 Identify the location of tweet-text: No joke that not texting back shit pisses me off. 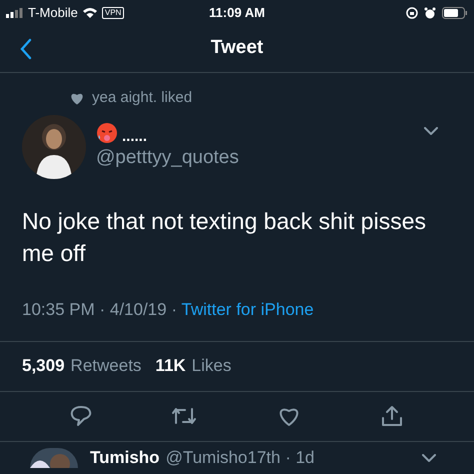
(224, 237).